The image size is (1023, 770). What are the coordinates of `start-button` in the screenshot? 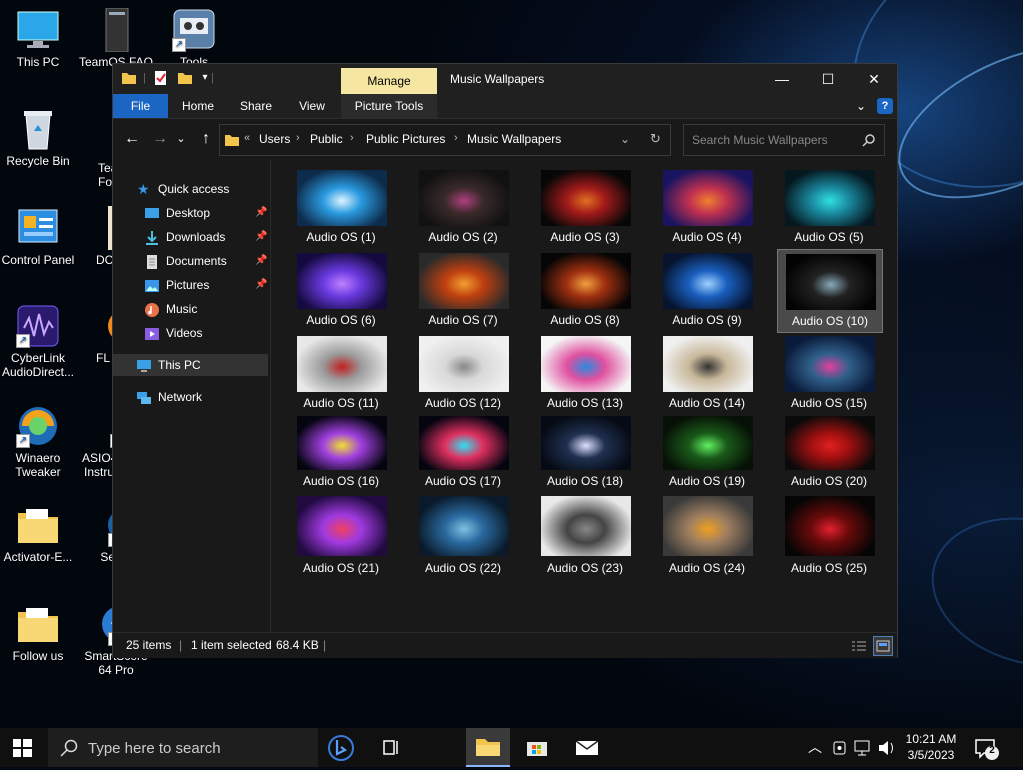 It's located at (23, 747).